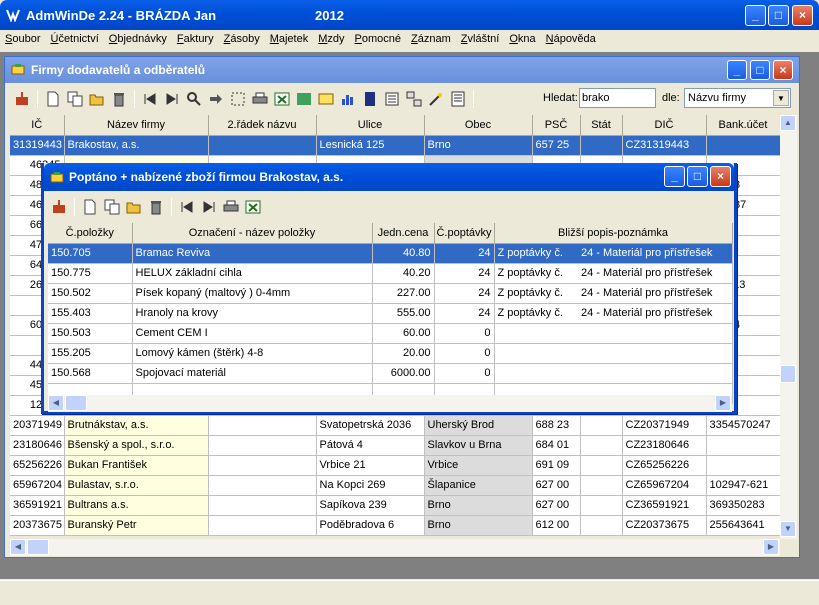  Describe the element at coordinates (743, 125) in the screenshot. I see `col-bank: Bank.účet` at that location.